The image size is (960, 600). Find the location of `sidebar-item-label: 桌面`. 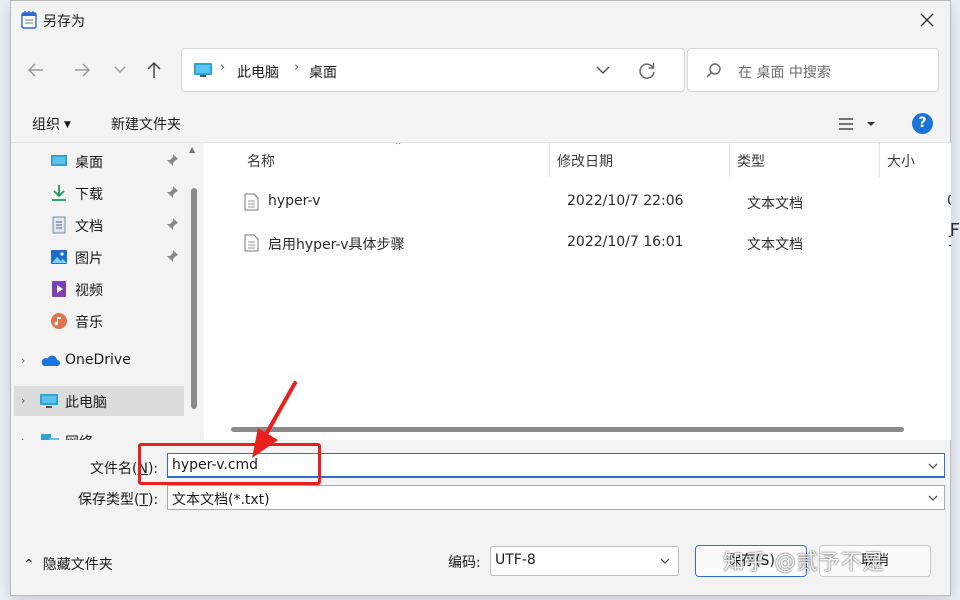

sidebar-item-label: 桌面 is located at coordinates (89, 163).